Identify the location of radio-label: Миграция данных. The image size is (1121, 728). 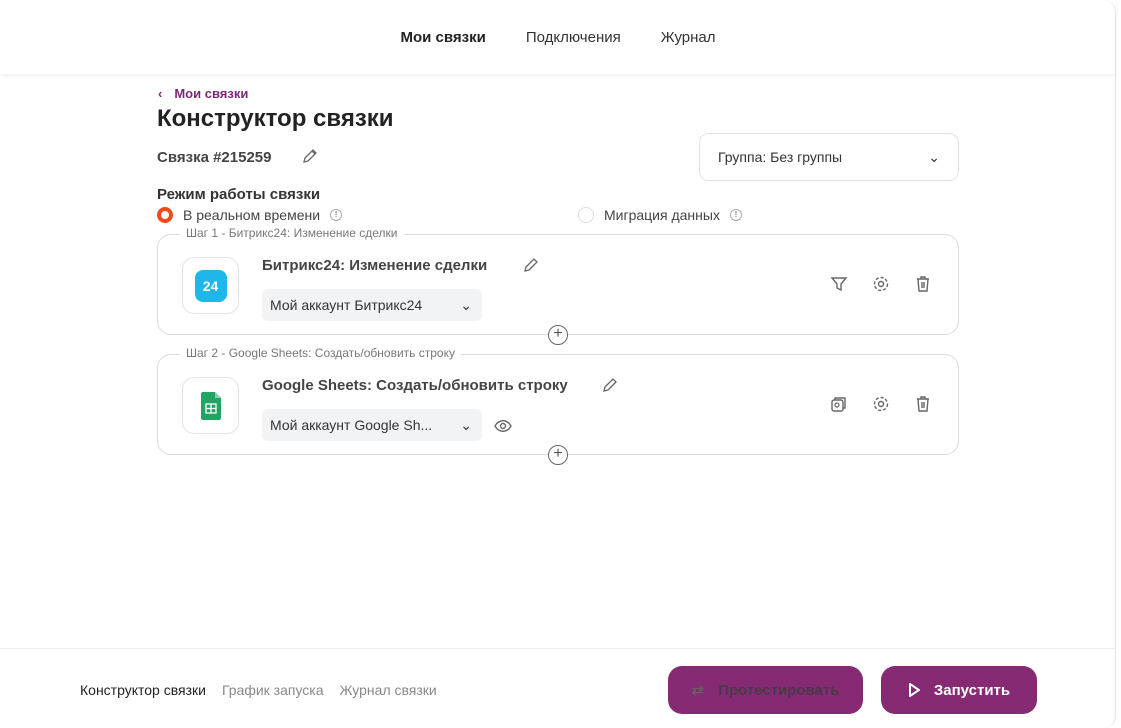
(662, 215).